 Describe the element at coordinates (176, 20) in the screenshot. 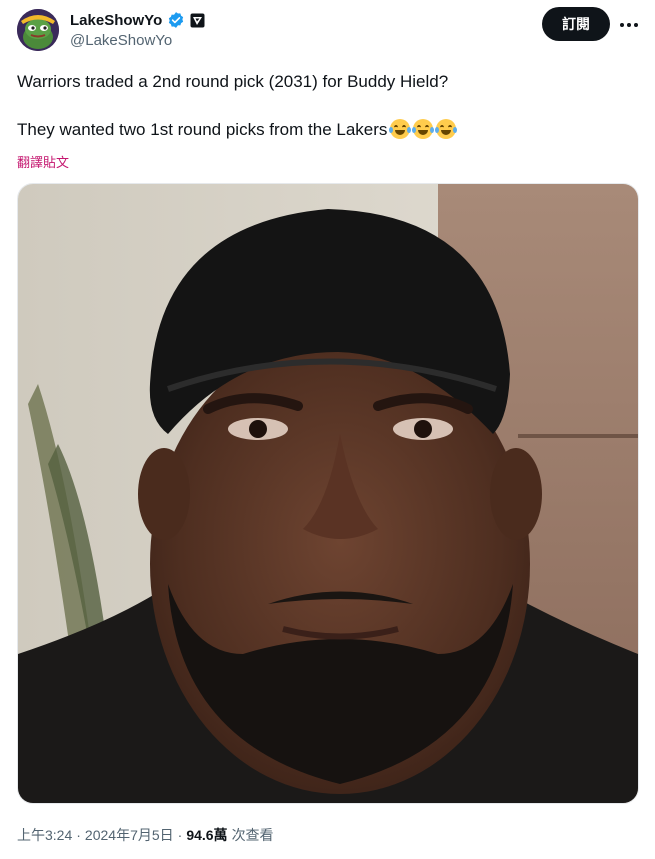

I see `verified-badge-icon` at that location.